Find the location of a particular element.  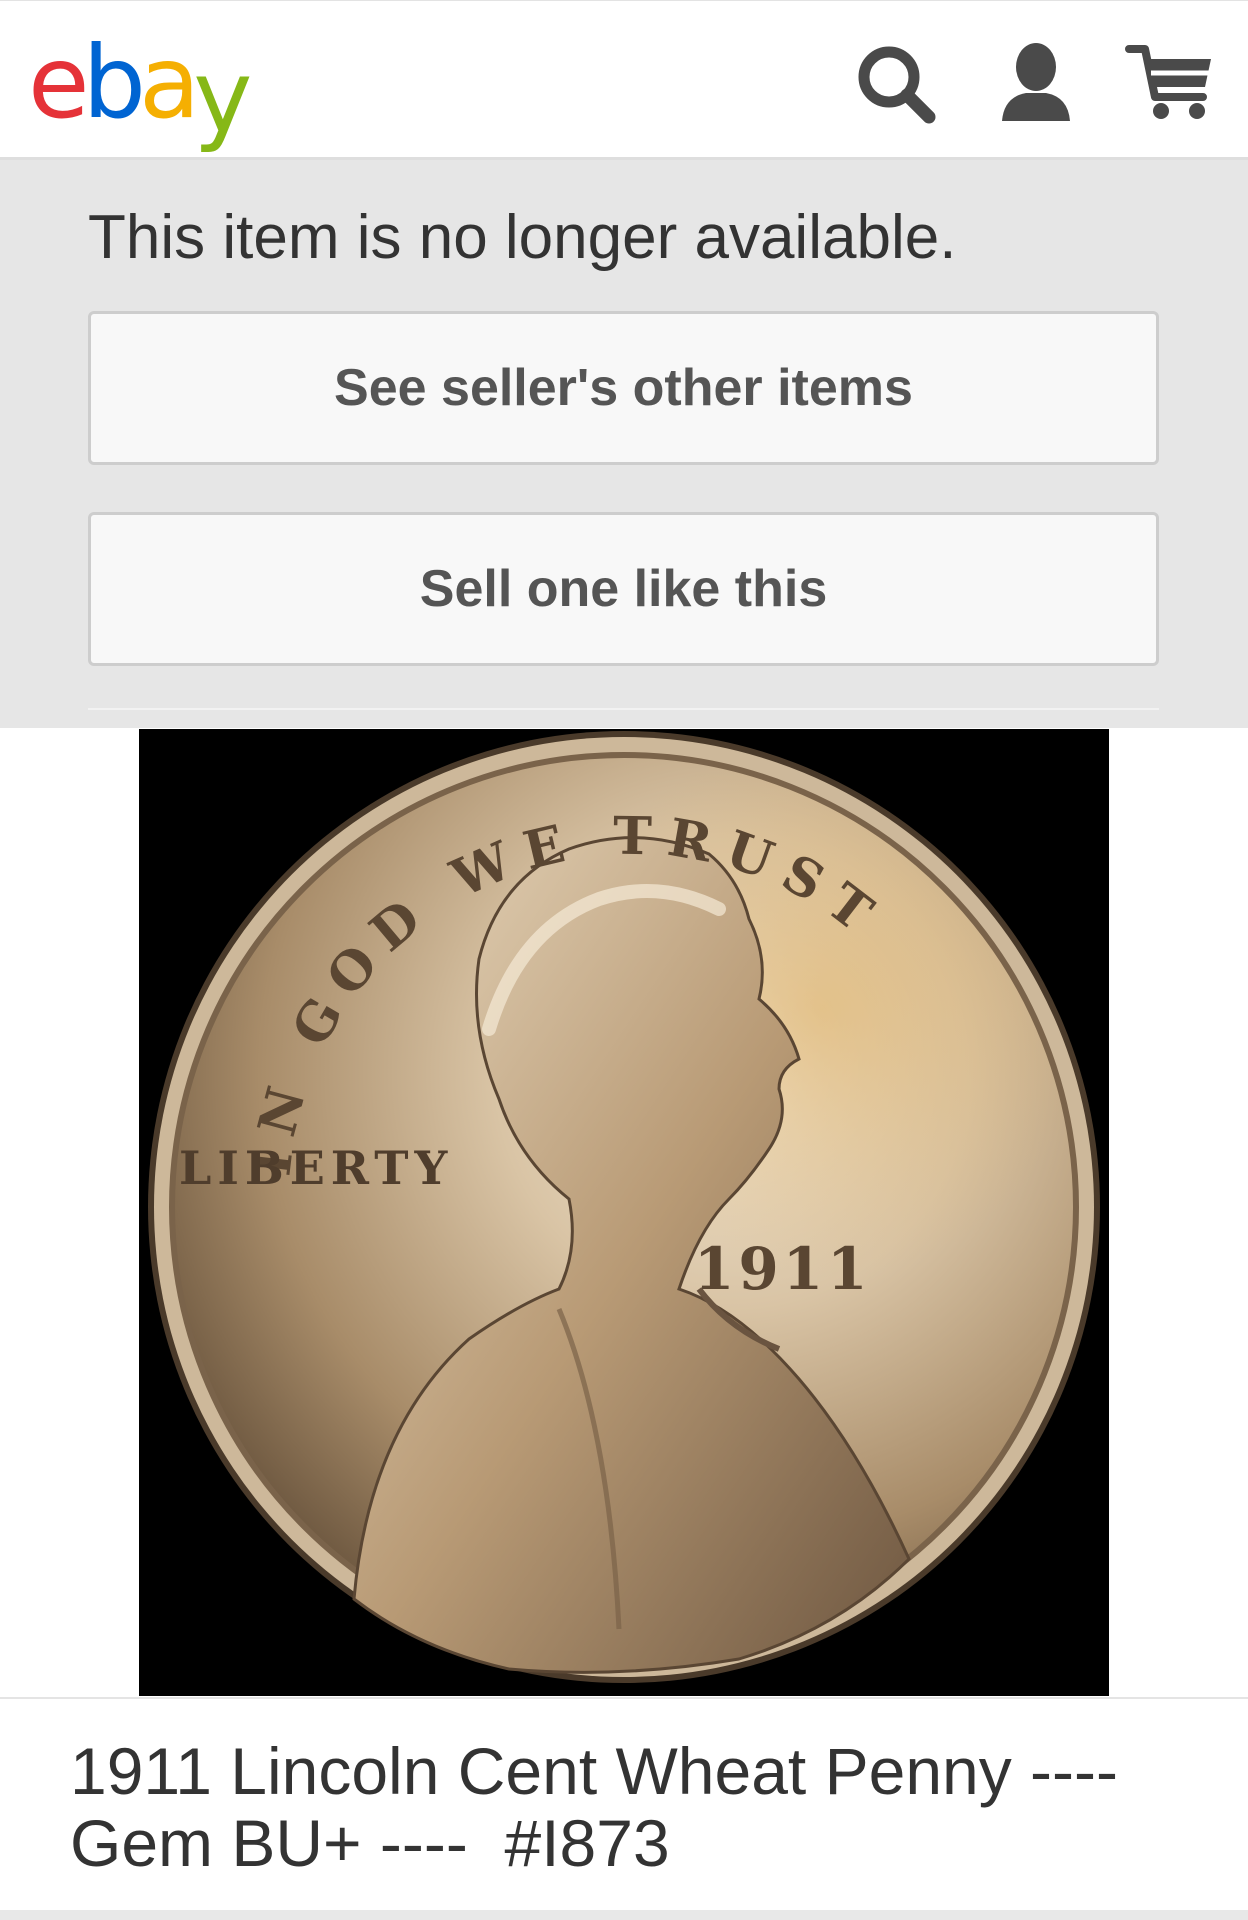

top-header: ebay is located at coordinates (624, 80).